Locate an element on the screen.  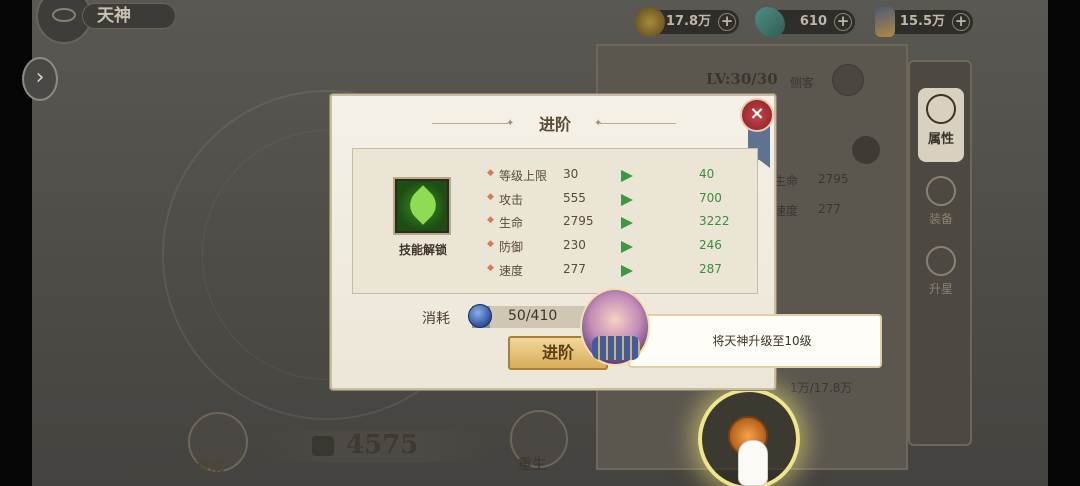
stat-new: 246 is located at coordinates (710, 245).